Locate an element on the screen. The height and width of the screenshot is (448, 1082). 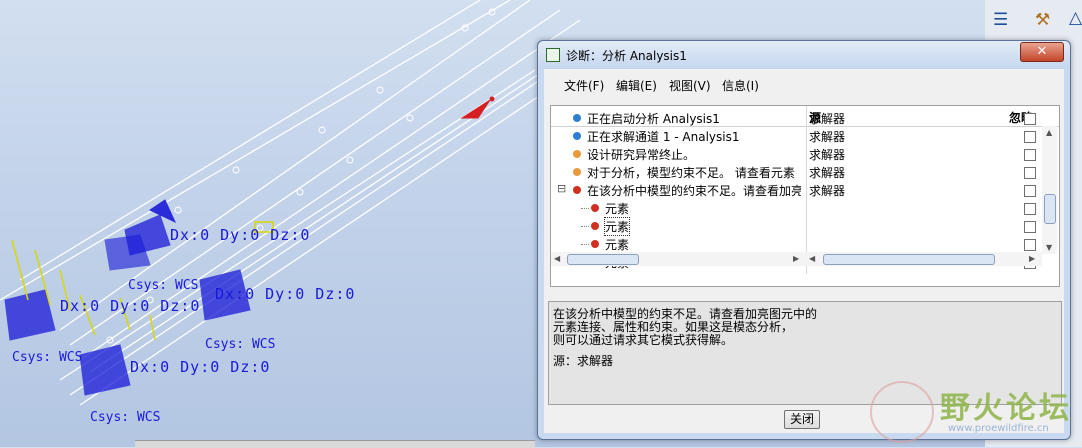
message-row: ⊟ 在该分析中模型的约束不足。请查看加亮 求解器 is located at coordinates (795, 191).